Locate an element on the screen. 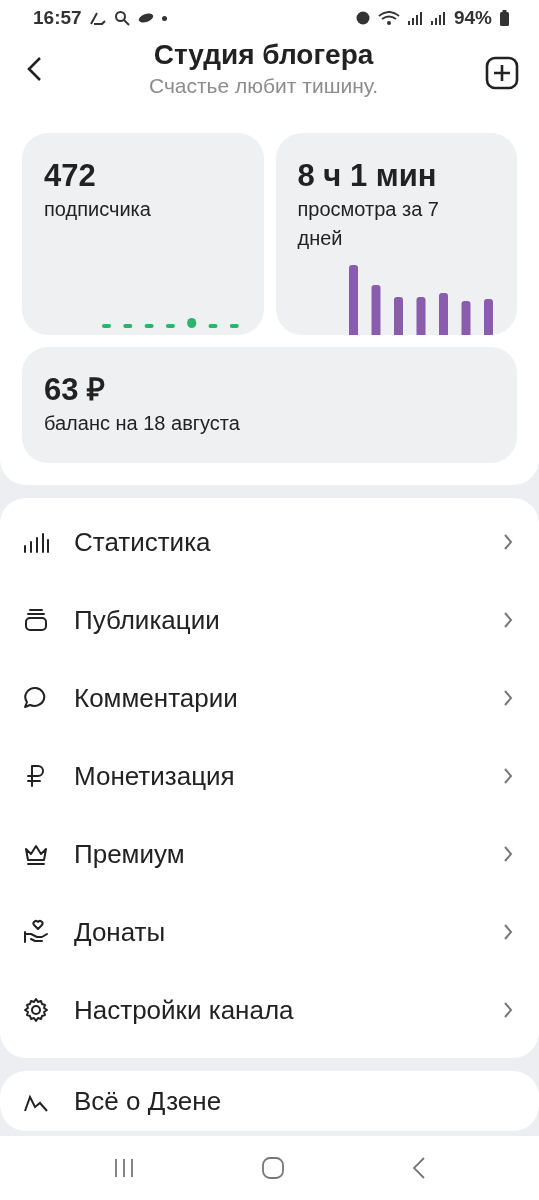  wifi-icon is located at coordinates (388, 18).